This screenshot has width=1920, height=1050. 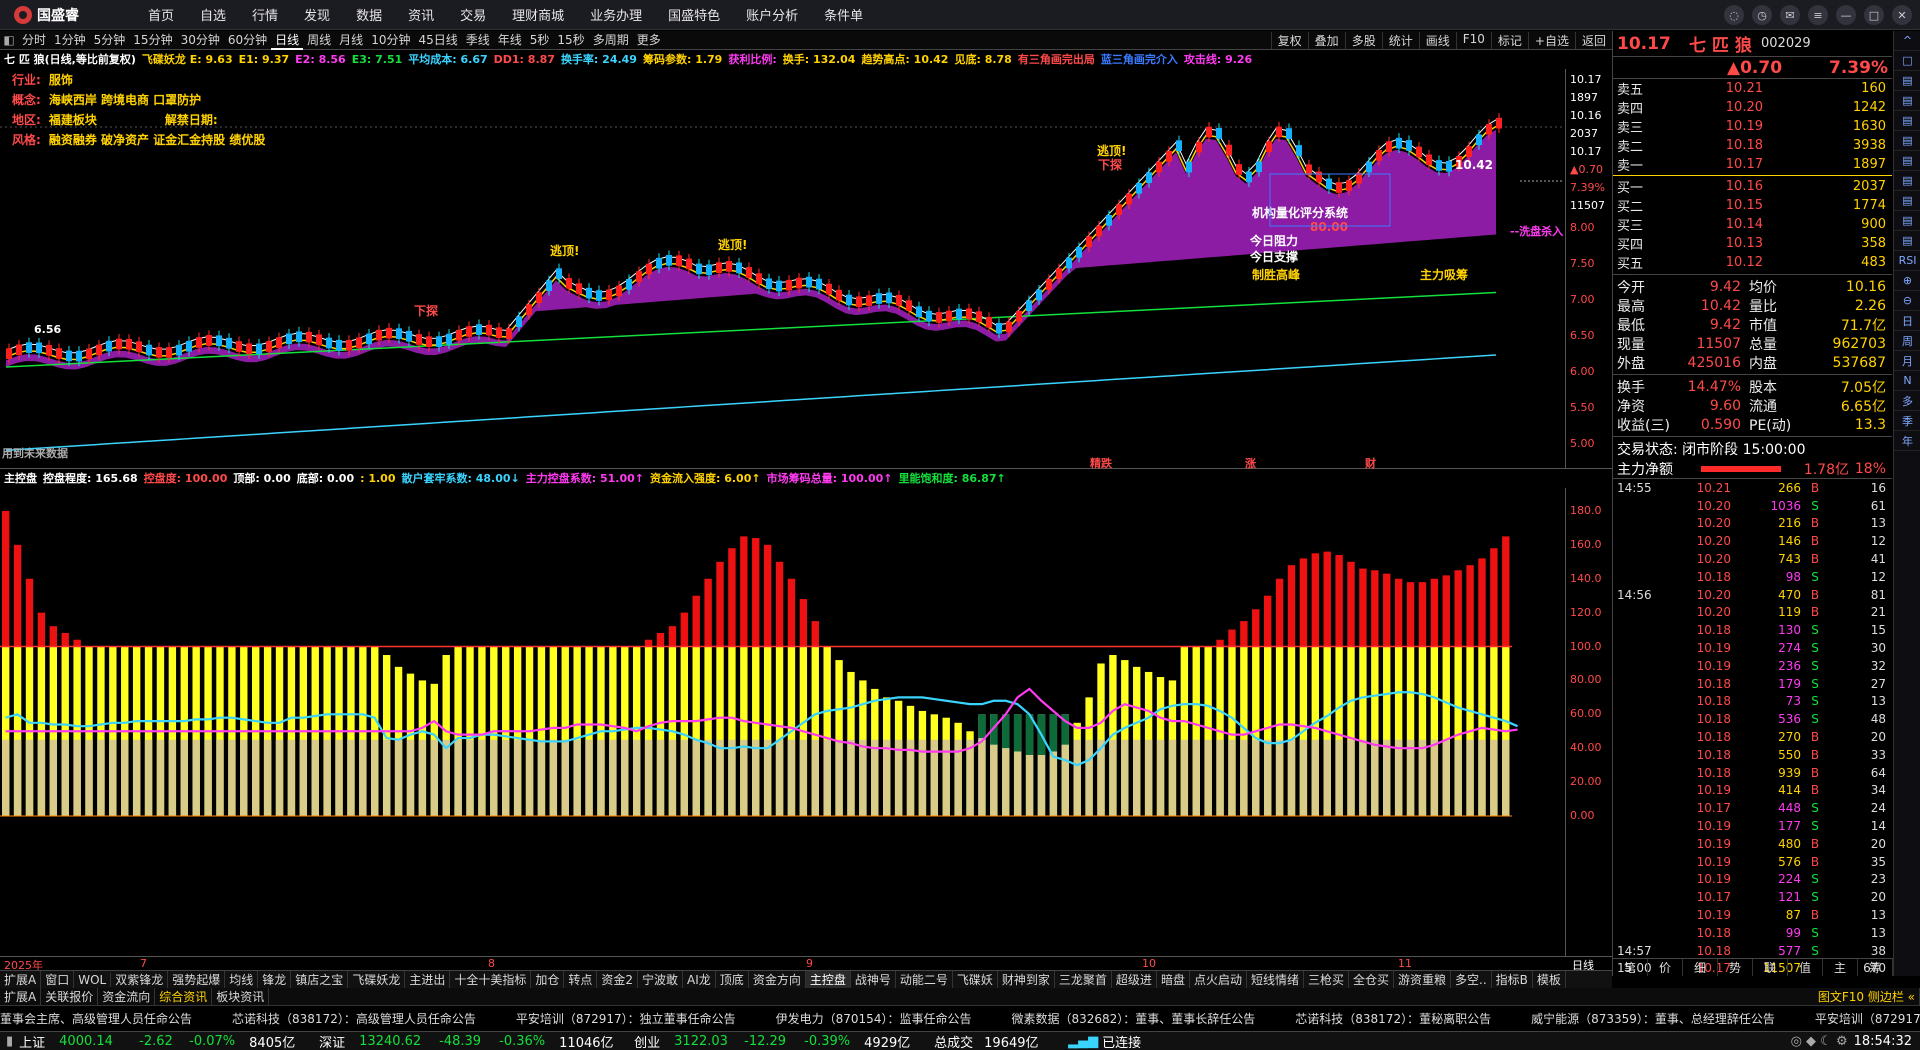 I want to click on period-tab-15: 多周期, so click(x=611, y=40).